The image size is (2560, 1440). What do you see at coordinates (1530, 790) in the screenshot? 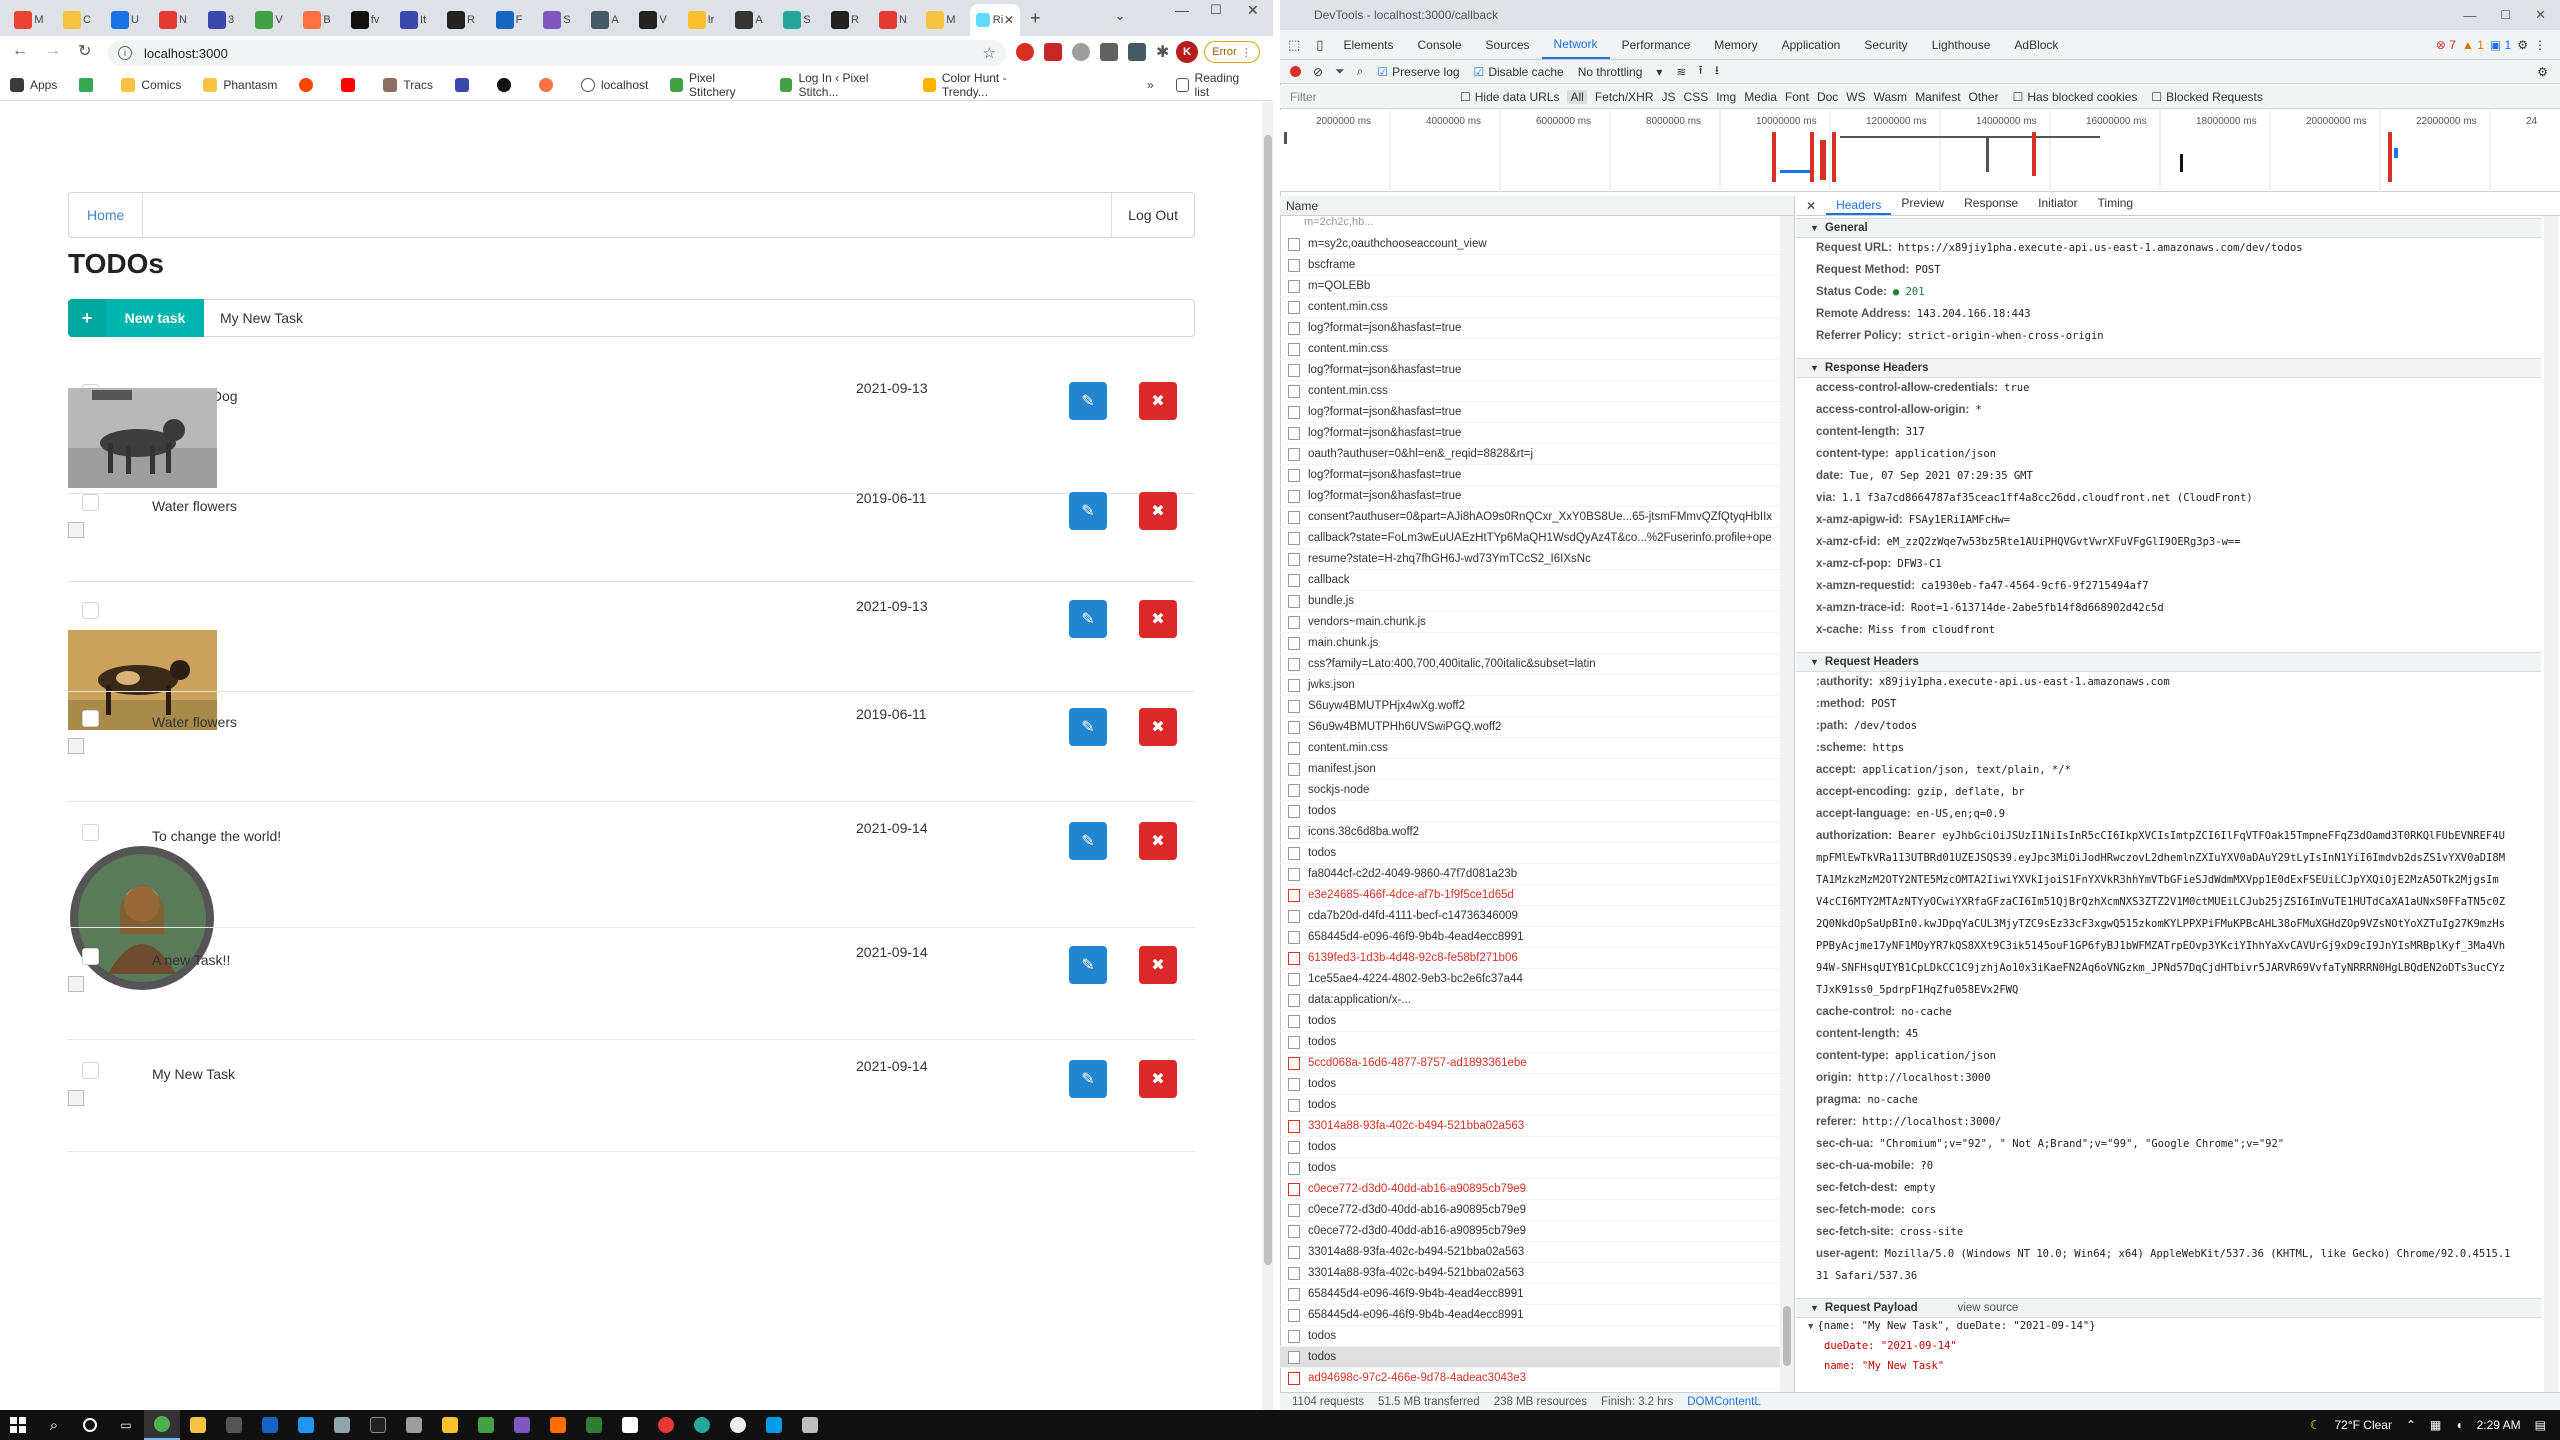
I see `request-row: sockjs-node` at bounding box center [1530, 790].